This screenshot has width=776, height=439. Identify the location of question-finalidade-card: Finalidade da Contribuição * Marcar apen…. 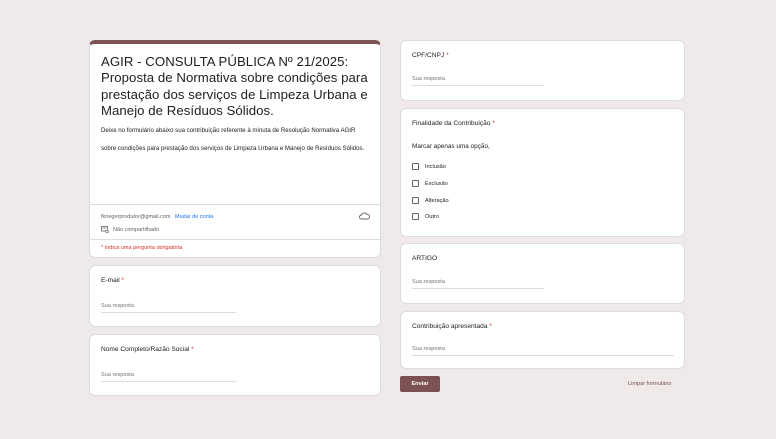
(542, 172).